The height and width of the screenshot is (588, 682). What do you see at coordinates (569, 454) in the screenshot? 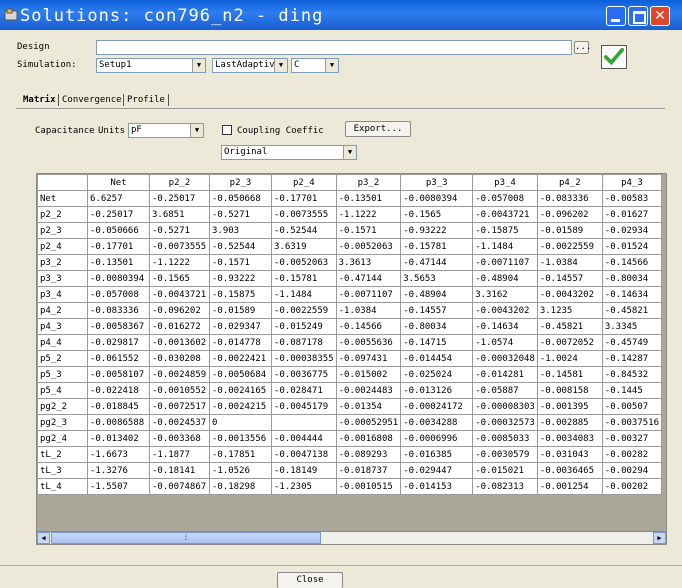
I see `matrix-cell: -0.031043` at bounding box center [569, 454].